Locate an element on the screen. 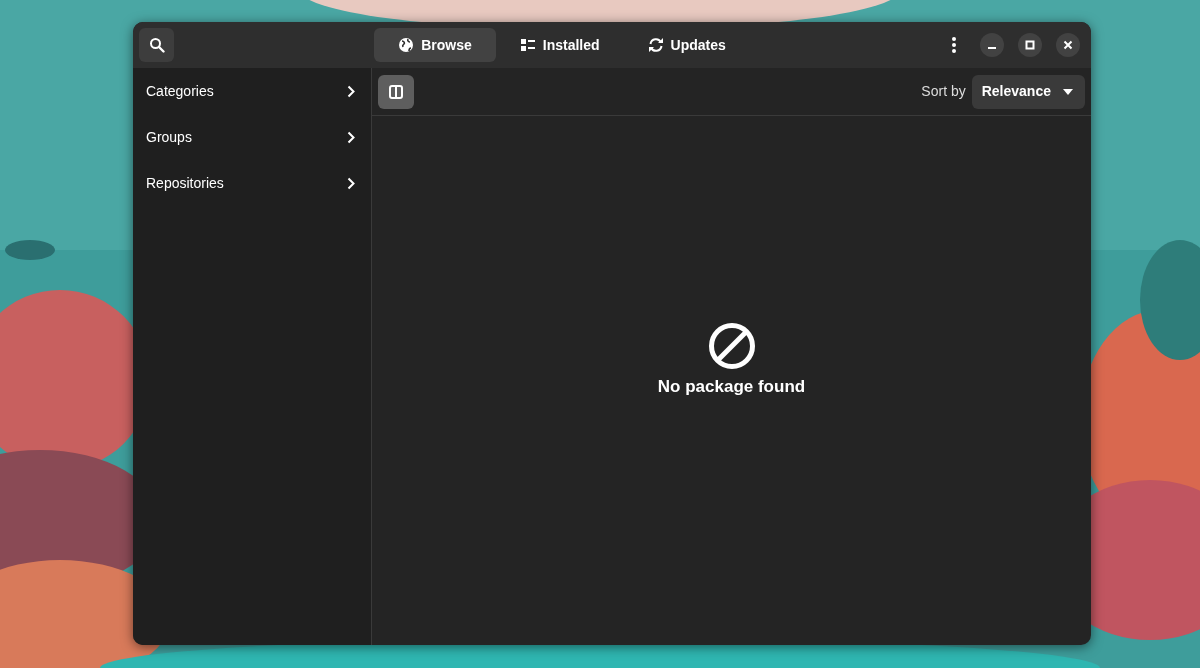 This screenshot has height=668, width=1200. globe-icon is located at coordinates (406, 45).